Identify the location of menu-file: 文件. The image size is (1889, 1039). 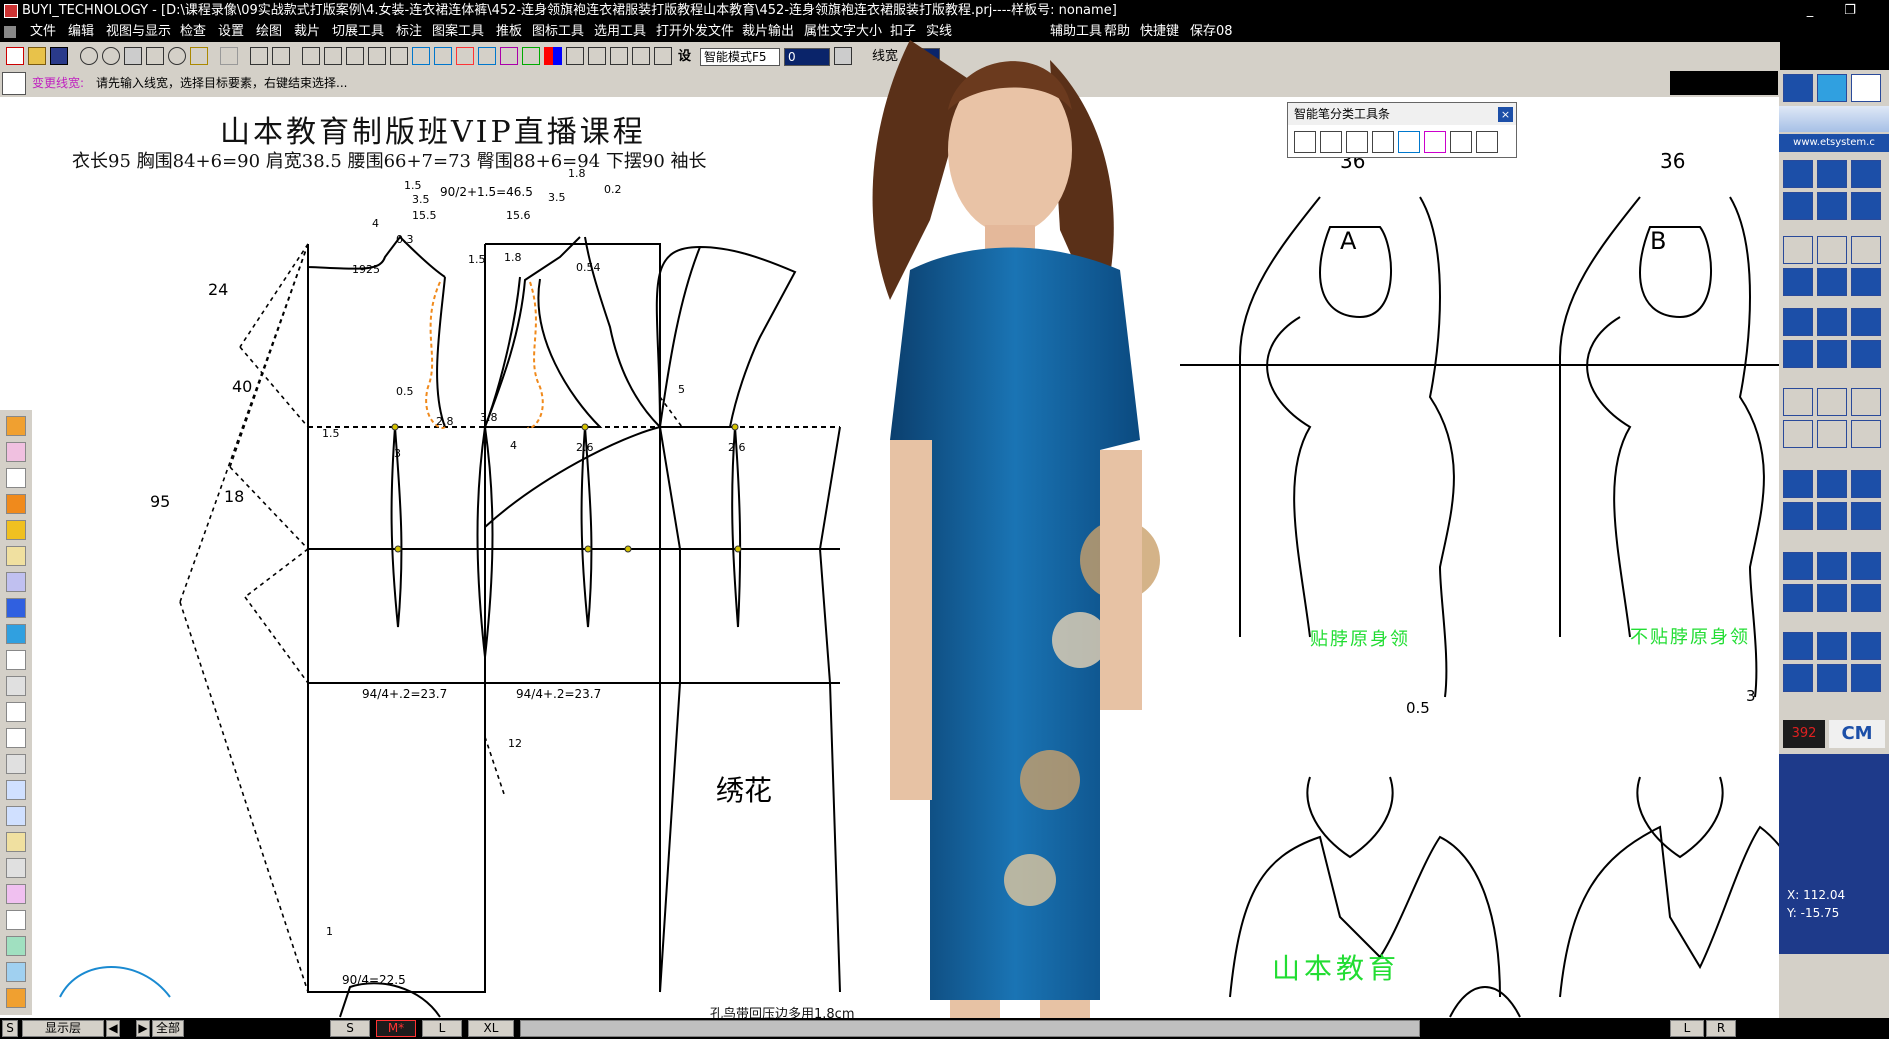
(43, 32).